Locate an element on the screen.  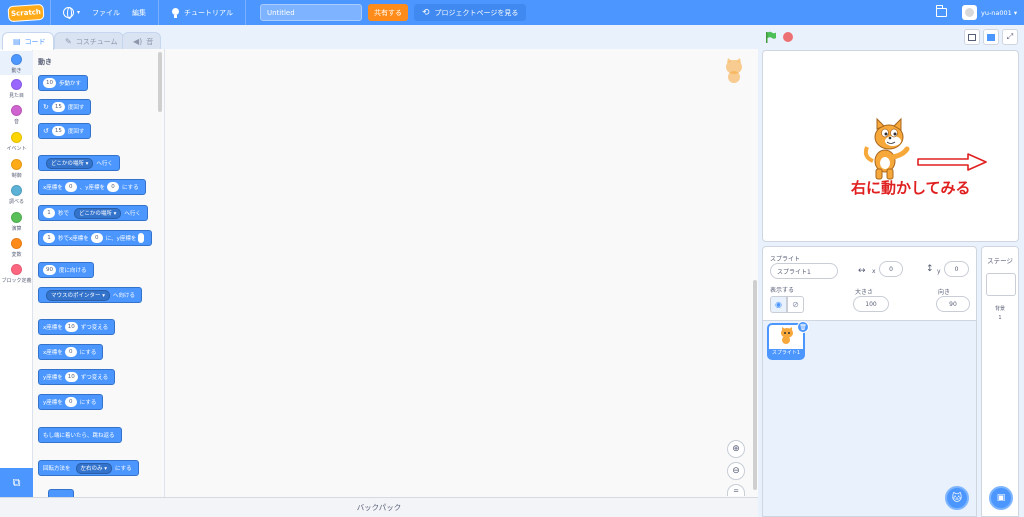
y-change-input: 10 is located at coordinates (71, 377).